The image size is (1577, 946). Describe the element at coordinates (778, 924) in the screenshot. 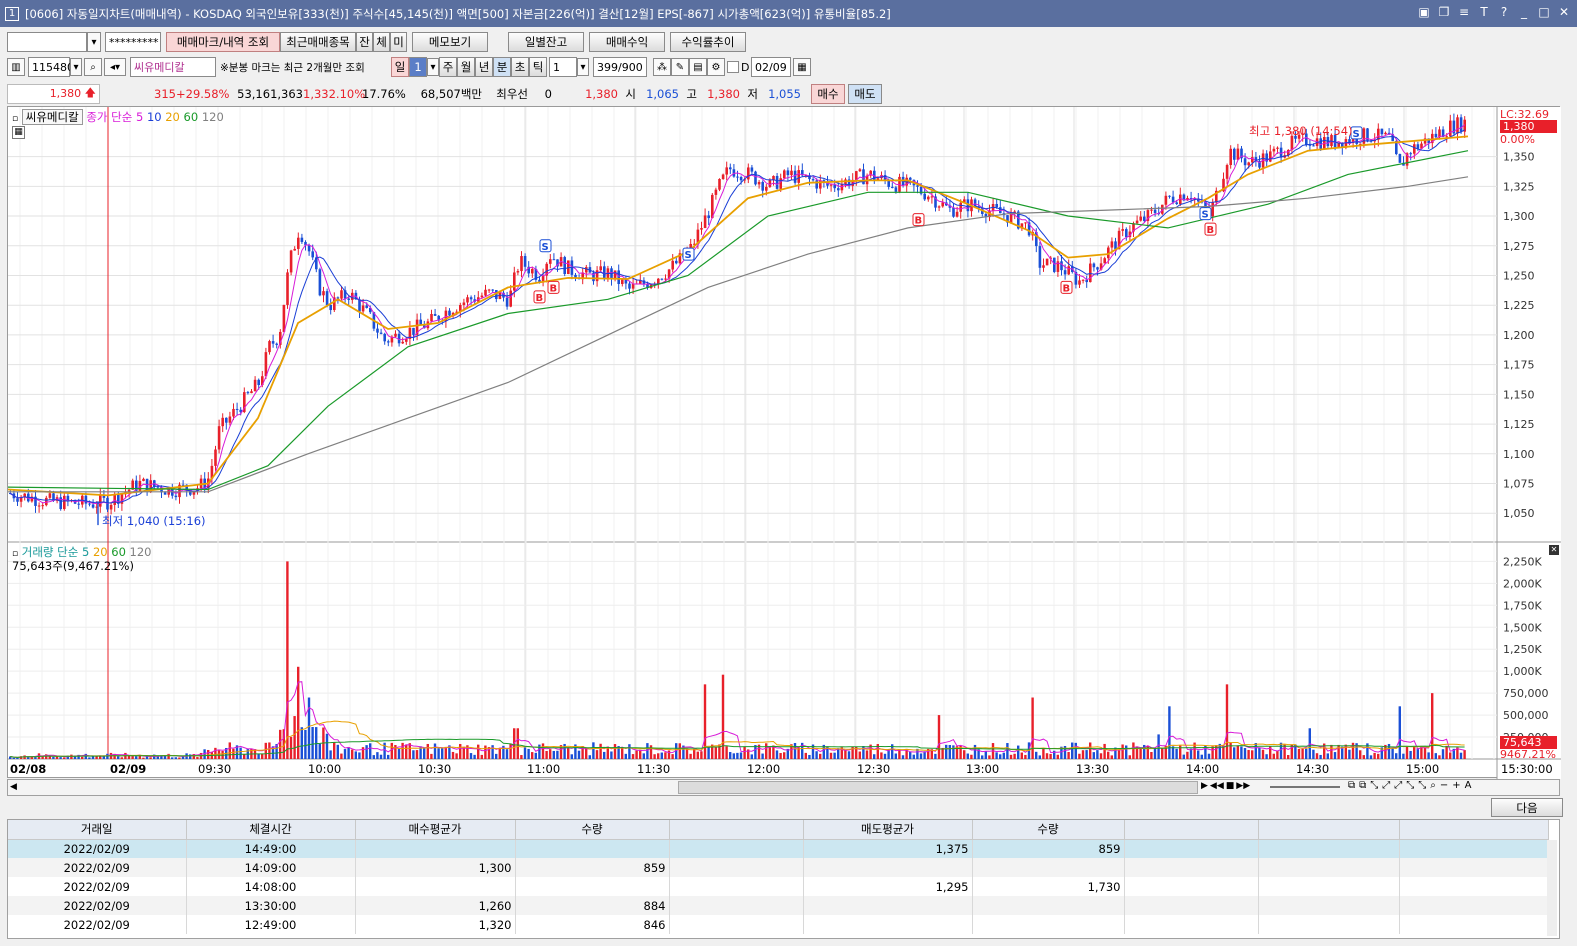

I see `table-row: 2022/02/09 12:49:00 1,320 846` at that location.